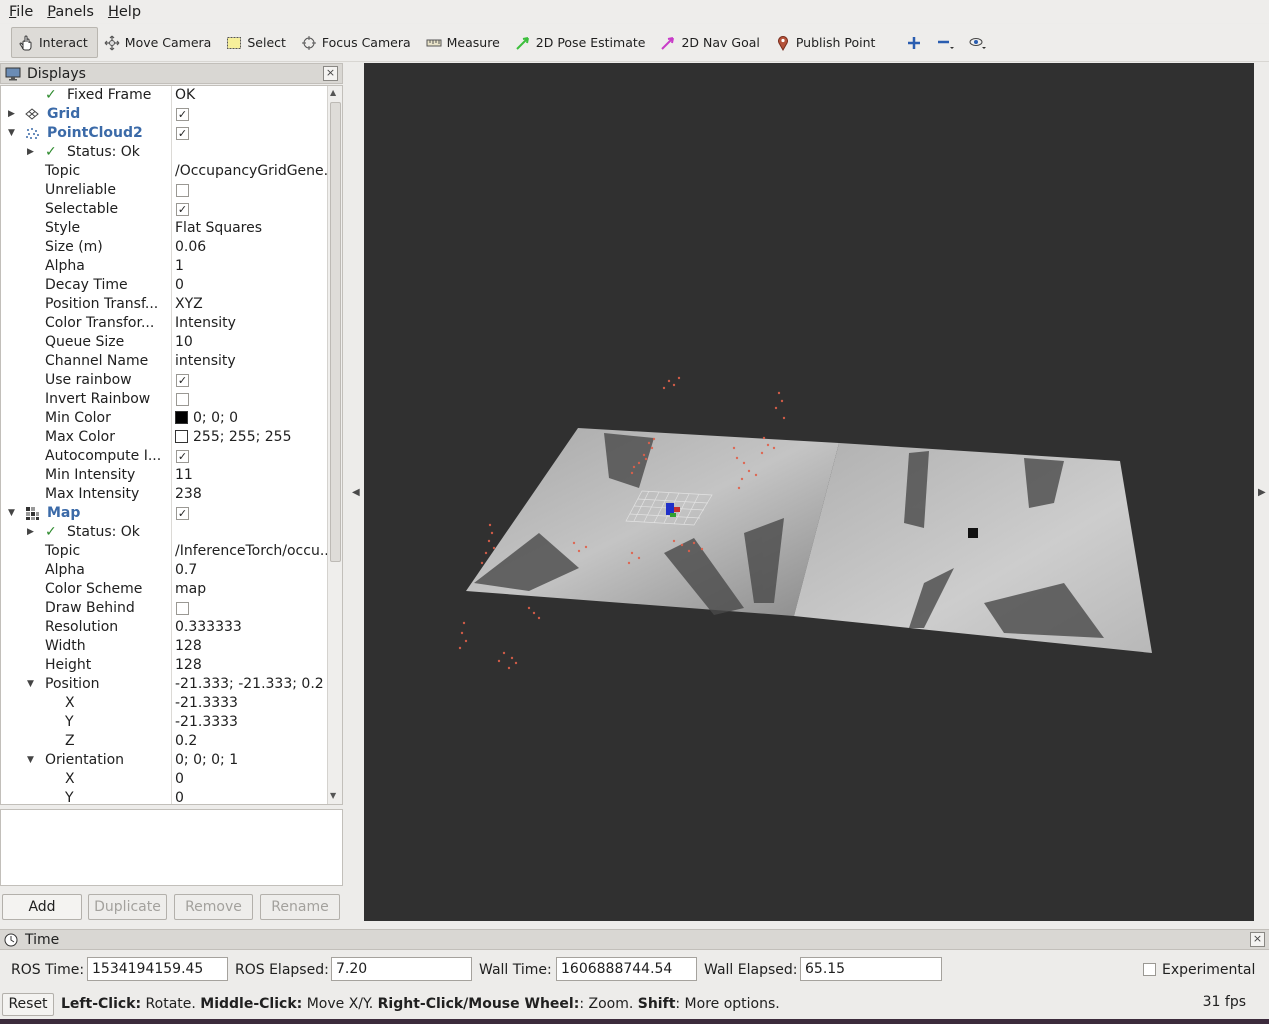  What do you see at coordinates (582, 42) in the screenshot?
I see `pose-estimate-tool-button: 2D Pose Estimate` at bounding box center [582, 42].